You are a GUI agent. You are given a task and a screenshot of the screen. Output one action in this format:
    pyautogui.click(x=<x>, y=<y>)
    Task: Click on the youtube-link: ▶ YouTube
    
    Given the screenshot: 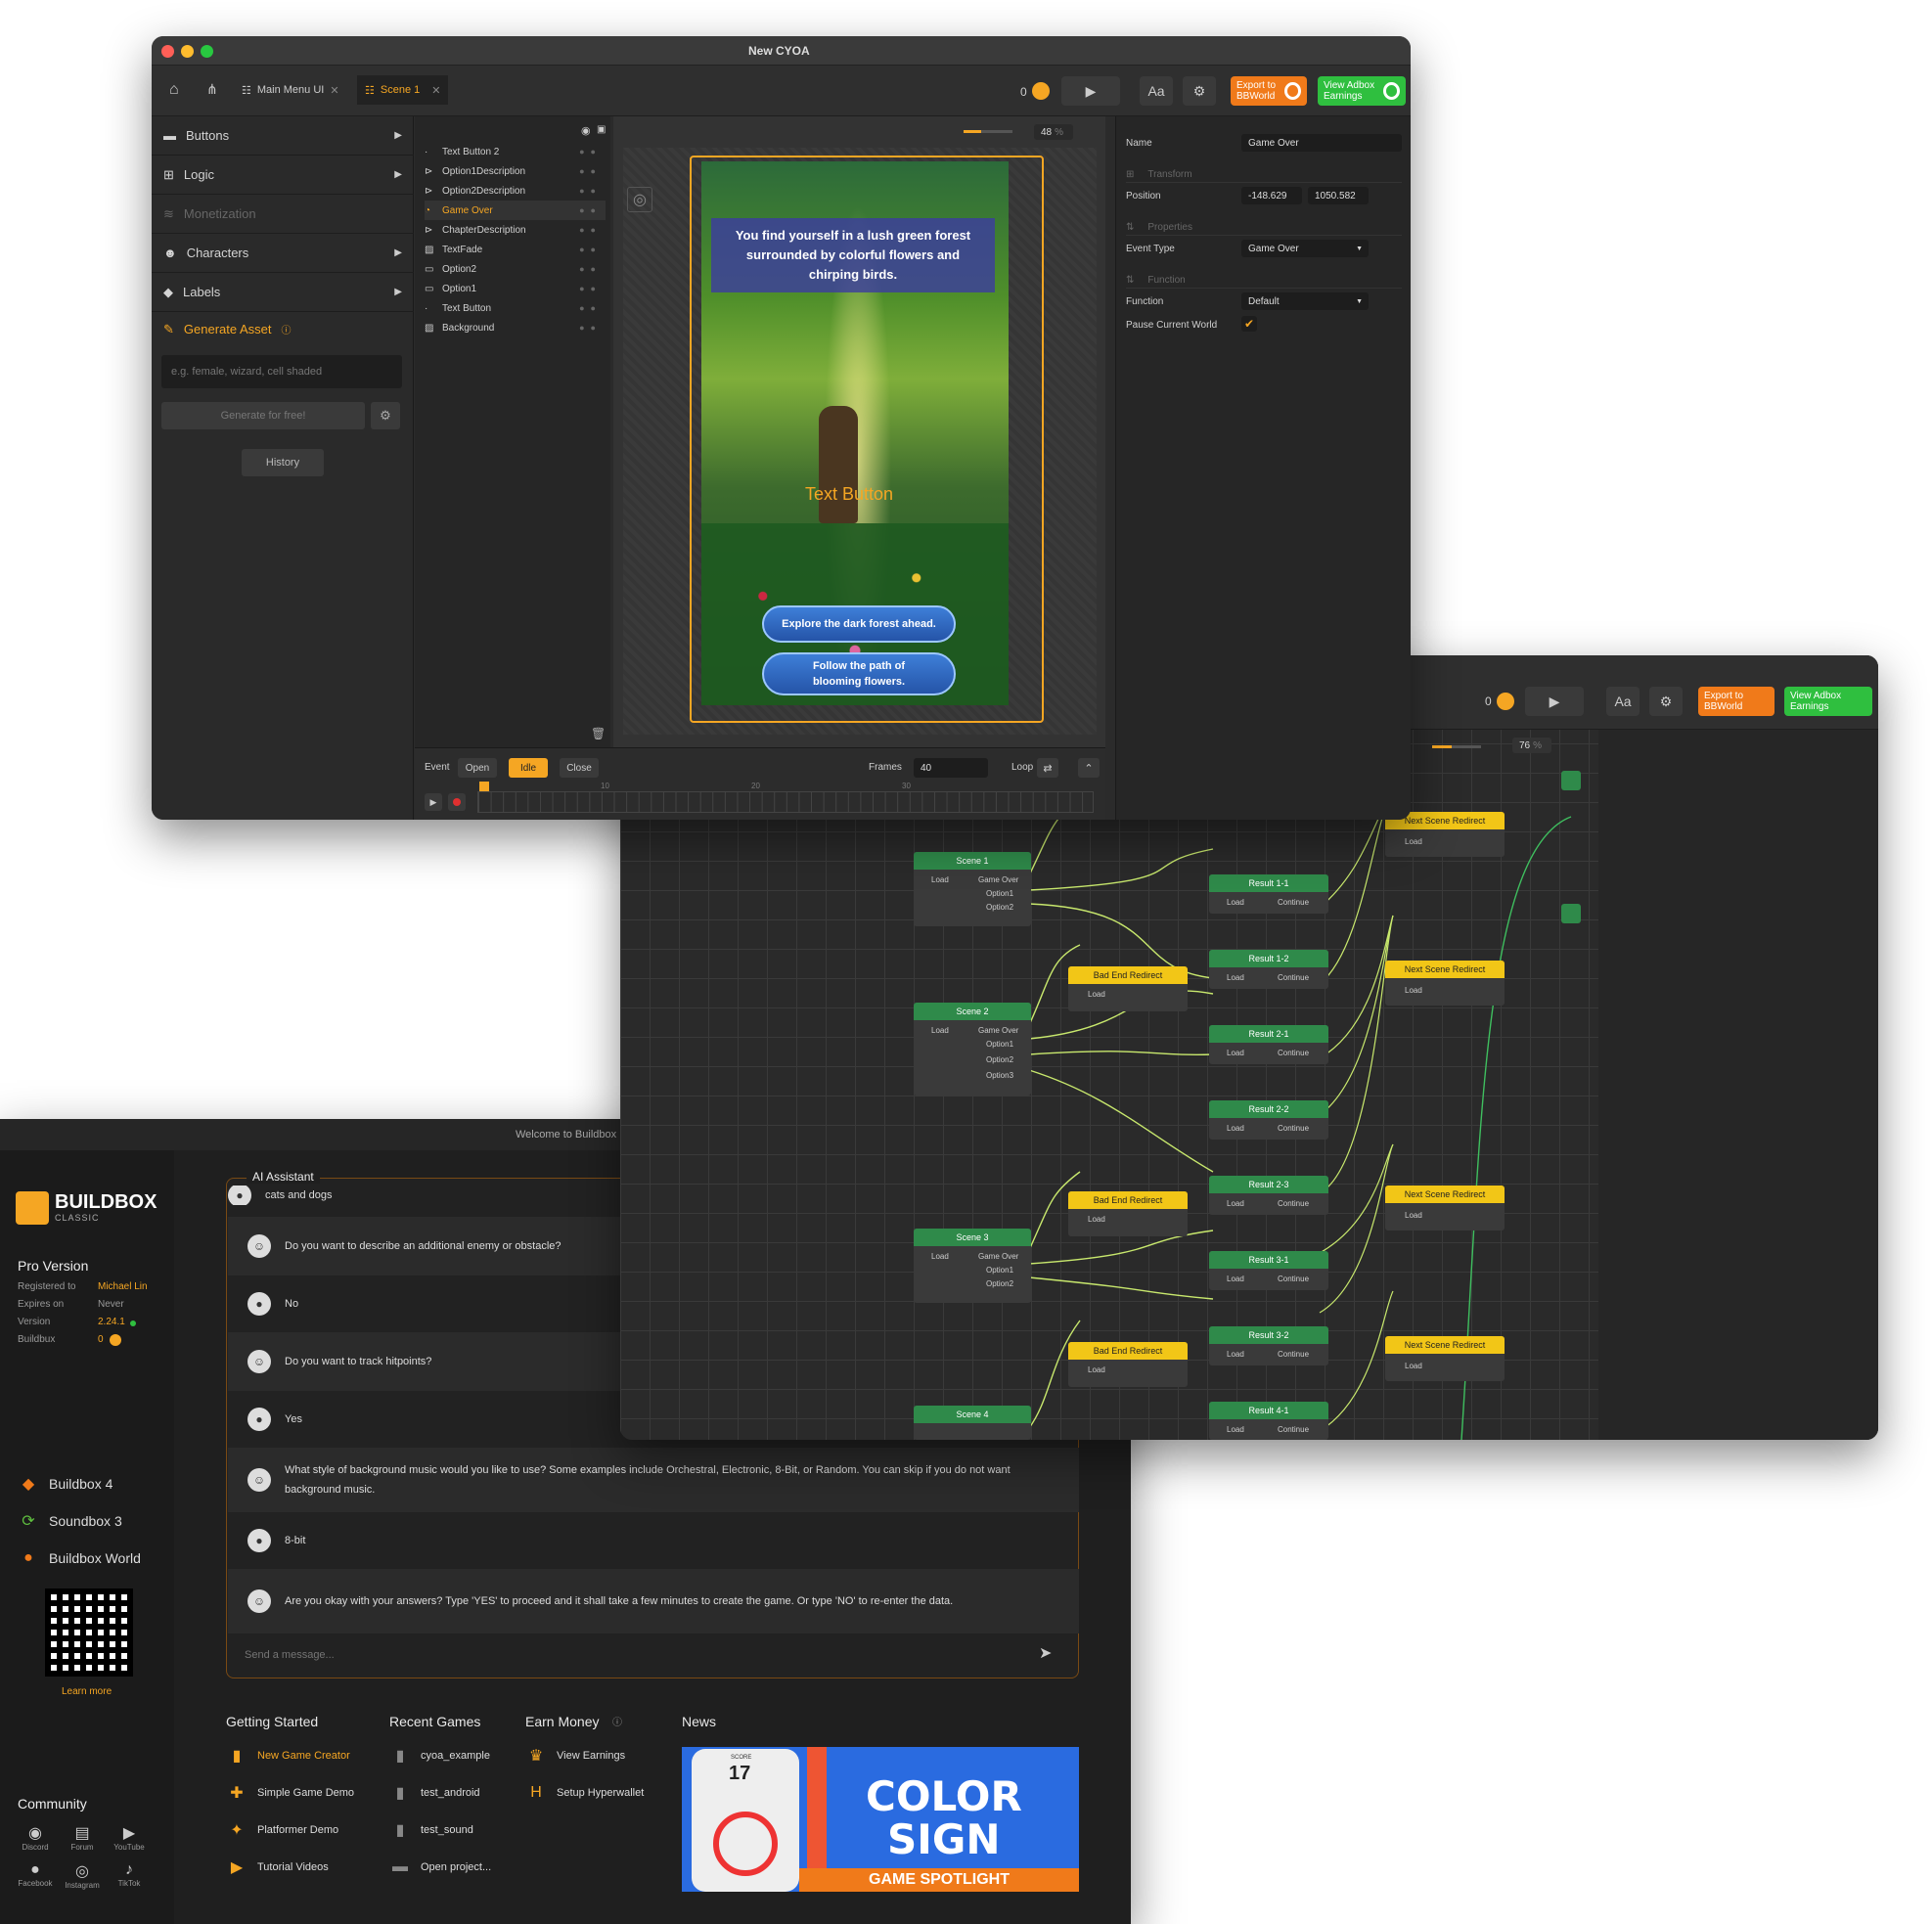 What is the action you would take?
    pyautogui.click(x=129, y=1838)
    